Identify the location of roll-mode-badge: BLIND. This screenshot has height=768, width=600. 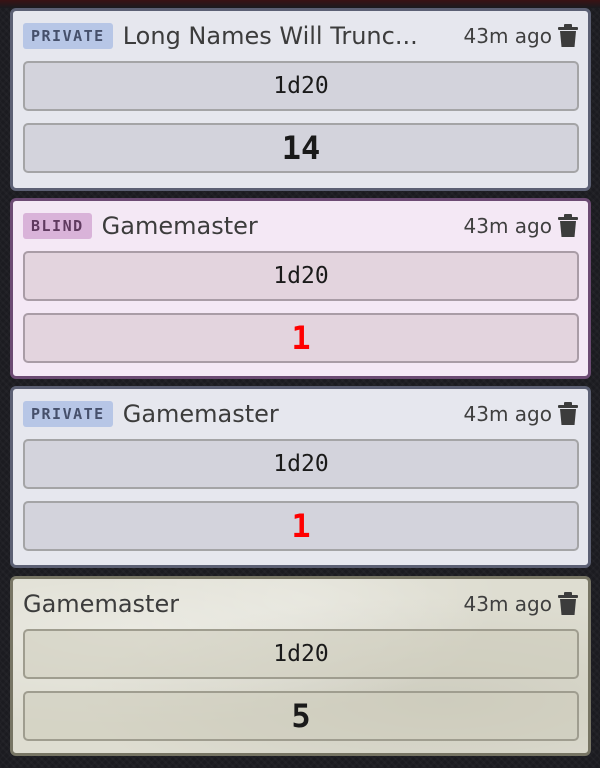
(57, 226).